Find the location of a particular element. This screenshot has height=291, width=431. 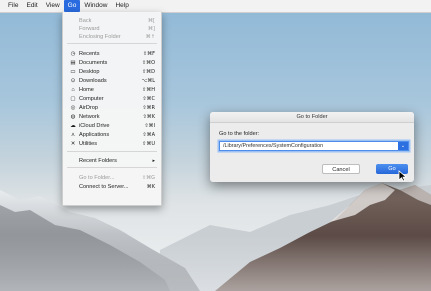

downloads-icon: ⊙ is located at coordinates (73, 81).